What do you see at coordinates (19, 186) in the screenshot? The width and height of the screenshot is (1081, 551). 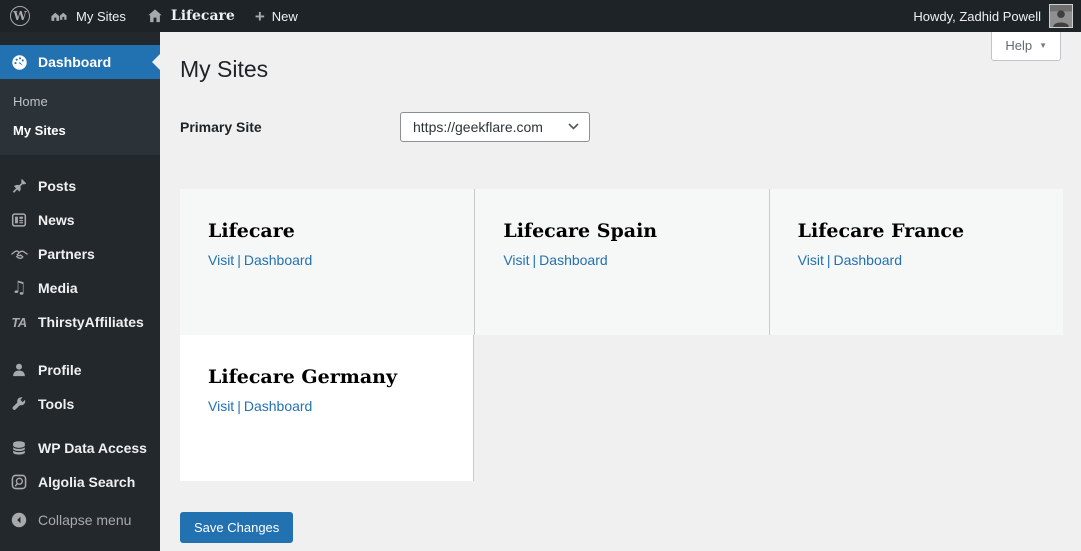 I see `pushpin-icon` at bounding box center [19, 186].